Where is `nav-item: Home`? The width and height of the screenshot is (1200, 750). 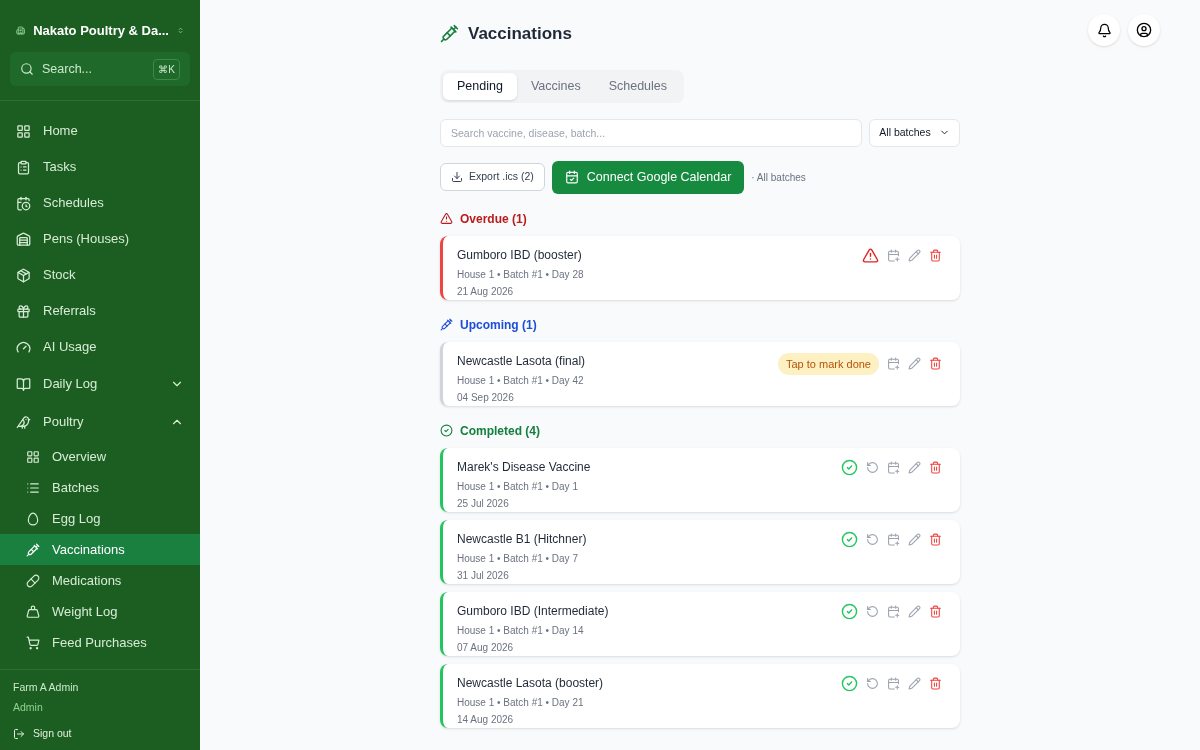 nav-item: Home is located at coordinates (100, 131).